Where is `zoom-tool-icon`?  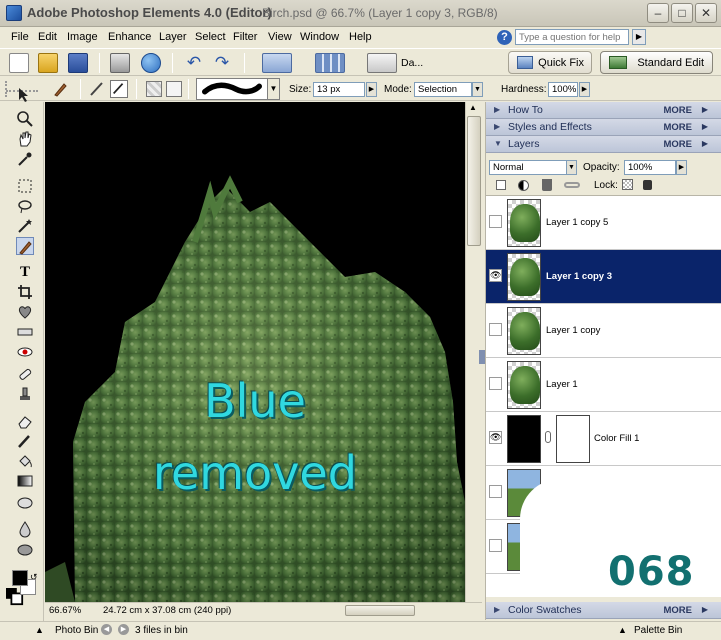 zoom-tool-icon is located at coordinates (25, 119).